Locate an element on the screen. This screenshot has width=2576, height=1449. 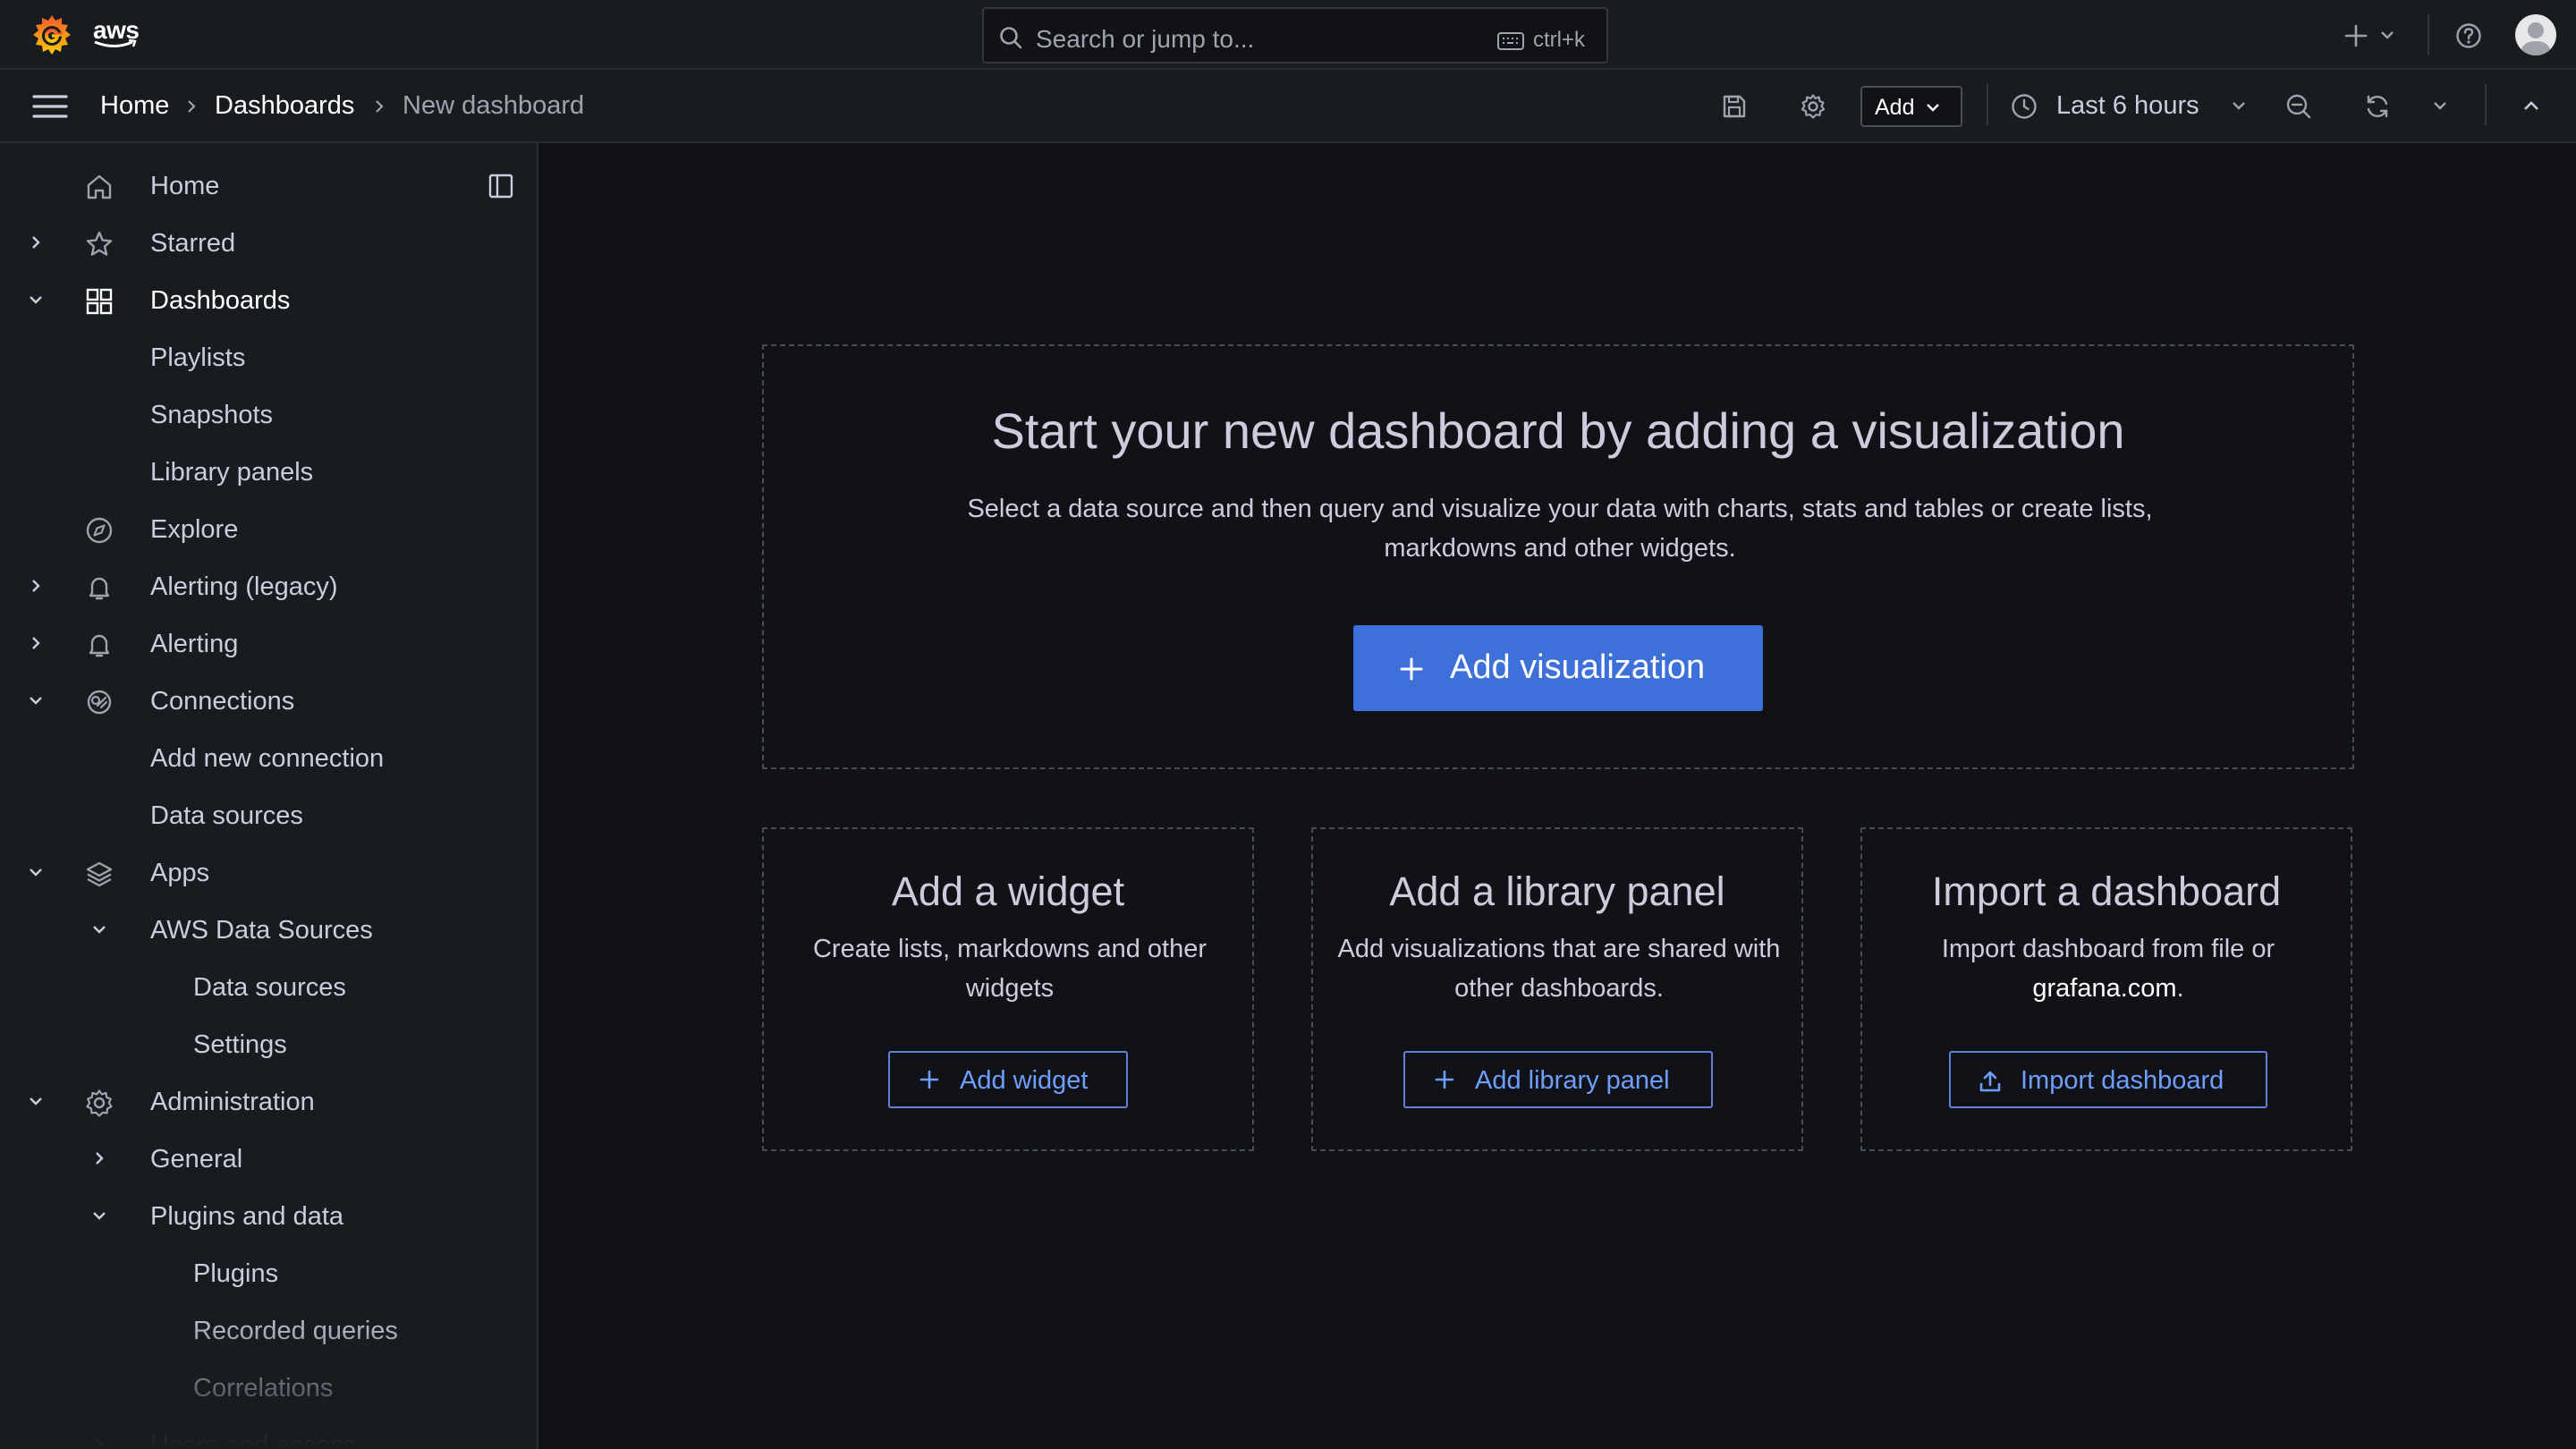
connections-icon is located at coordinates (99, 702).